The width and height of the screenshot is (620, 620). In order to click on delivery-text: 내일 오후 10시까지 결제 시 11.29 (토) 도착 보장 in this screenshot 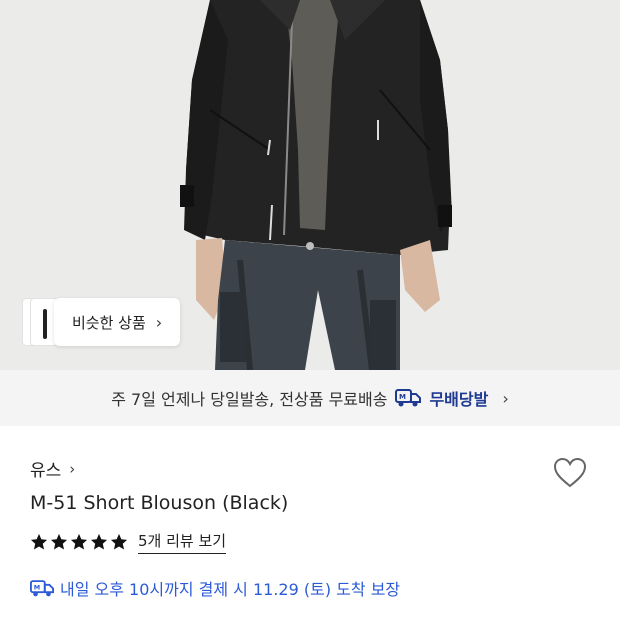, I will do `click(230, 589)`.